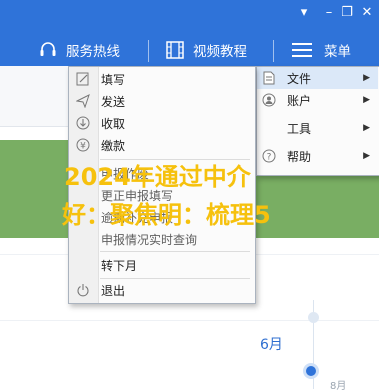  I want to click on menu-item-overdue: 逾期补充申报, so click(162, 217).